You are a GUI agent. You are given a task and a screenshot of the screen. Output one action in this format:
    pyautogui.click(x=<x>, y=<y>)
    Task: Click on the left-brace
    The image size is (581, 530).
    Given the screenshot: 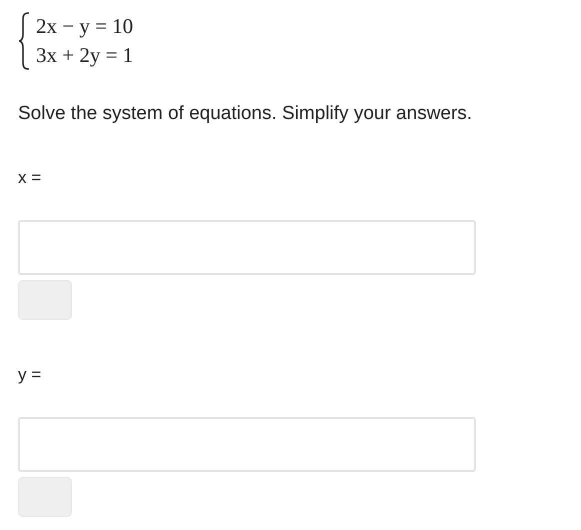 What is the action you would take?
    pyautogui.click(x=24, y=41)
    